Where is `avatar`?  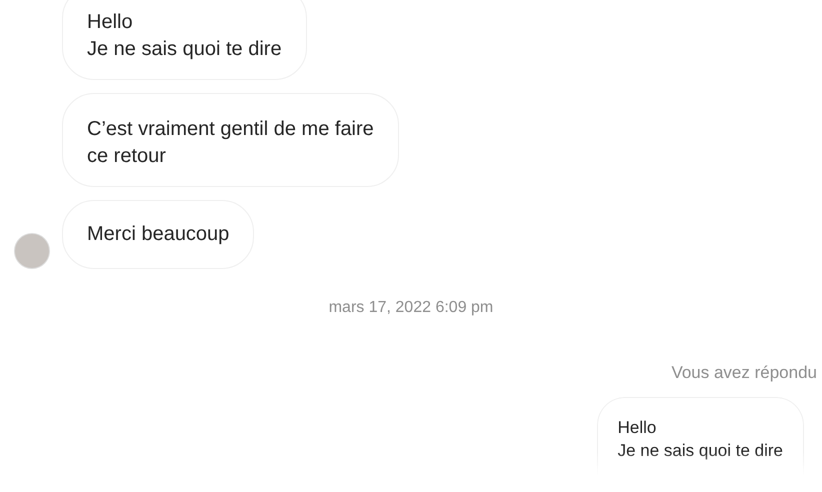 avatar is located at coordinates (32, 251).